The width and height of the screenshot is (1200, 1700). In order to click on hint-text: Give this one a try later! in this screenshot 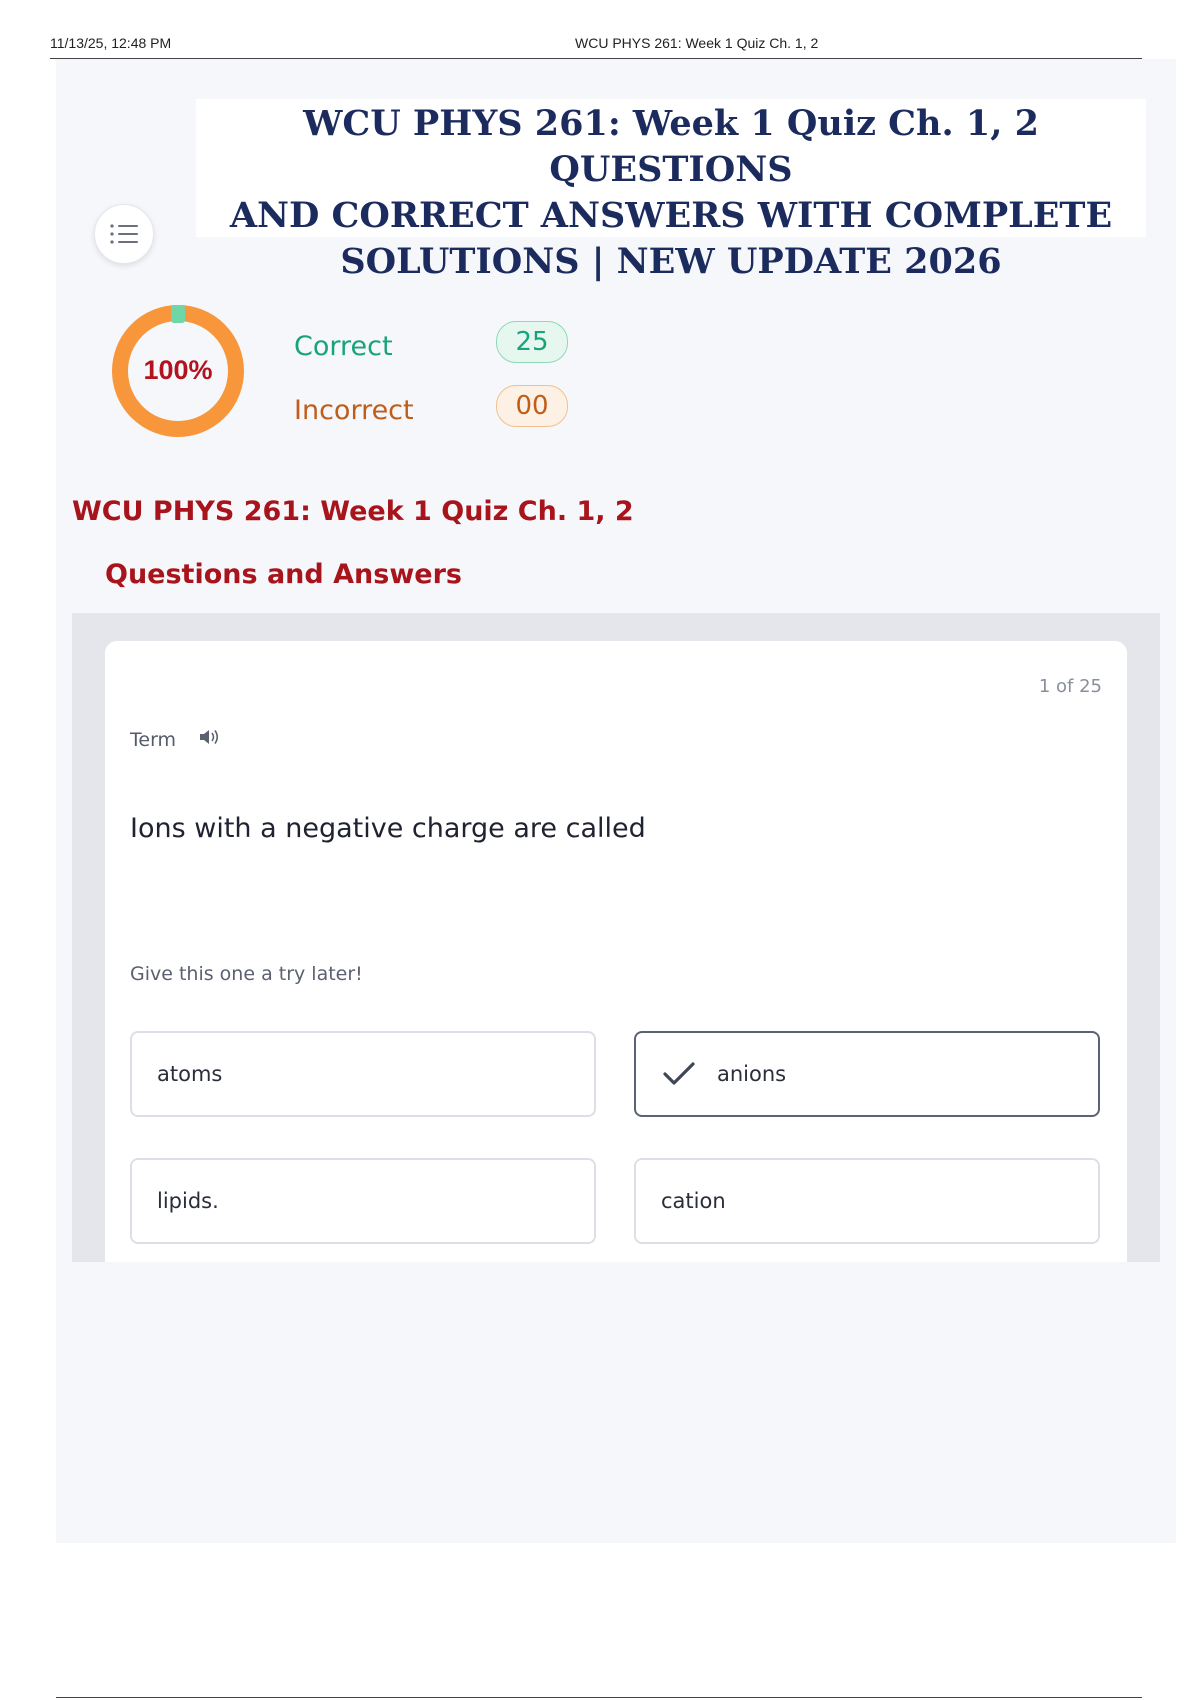, I will do `click(246, 974)`.